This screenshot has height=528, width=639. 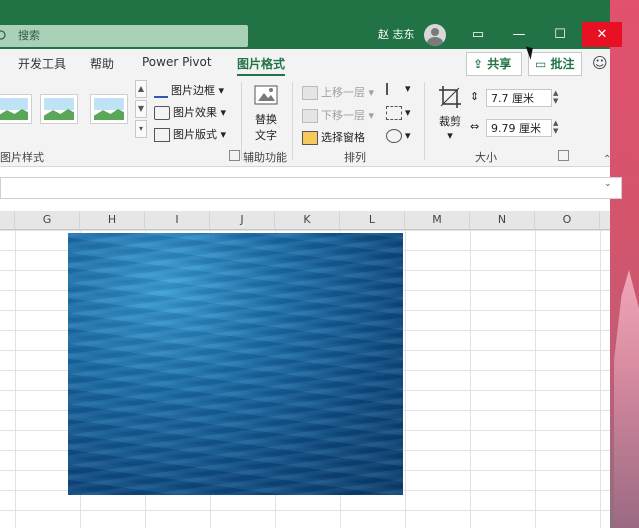 I want to click on selection-pane-button: 选择窗格, so click(x=333, y=137).